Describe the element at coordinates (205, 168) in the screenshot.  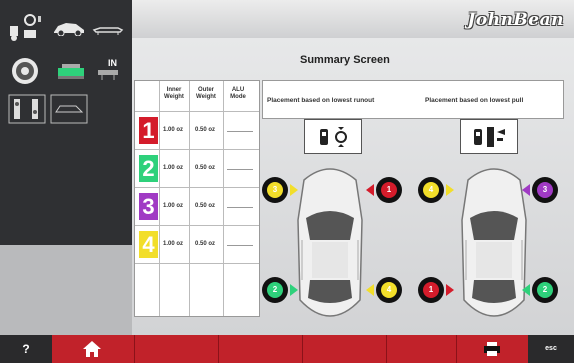
I see `outer-weight-2: 0.50 oz` at that location.